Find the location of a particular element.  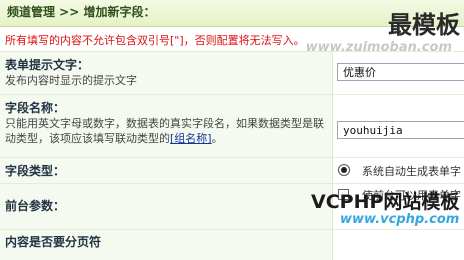

field-title: 前台参数： is located at coordinates (35, 206).